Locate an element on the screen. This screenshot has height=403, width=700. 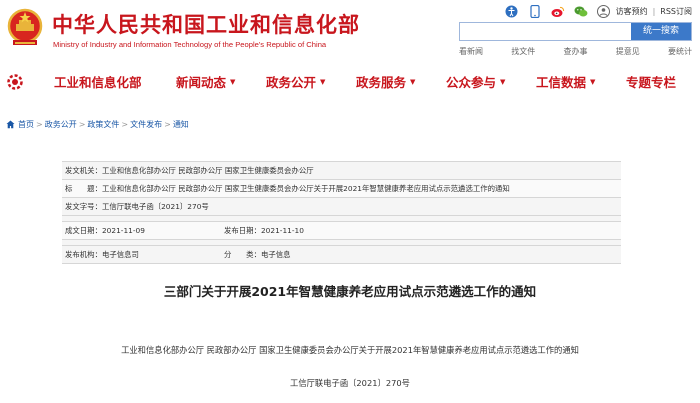
meta-row-dates: 成文日期： 2021-11-09 发布日期： 2021-11-10 is located at coordinates (341, 231).